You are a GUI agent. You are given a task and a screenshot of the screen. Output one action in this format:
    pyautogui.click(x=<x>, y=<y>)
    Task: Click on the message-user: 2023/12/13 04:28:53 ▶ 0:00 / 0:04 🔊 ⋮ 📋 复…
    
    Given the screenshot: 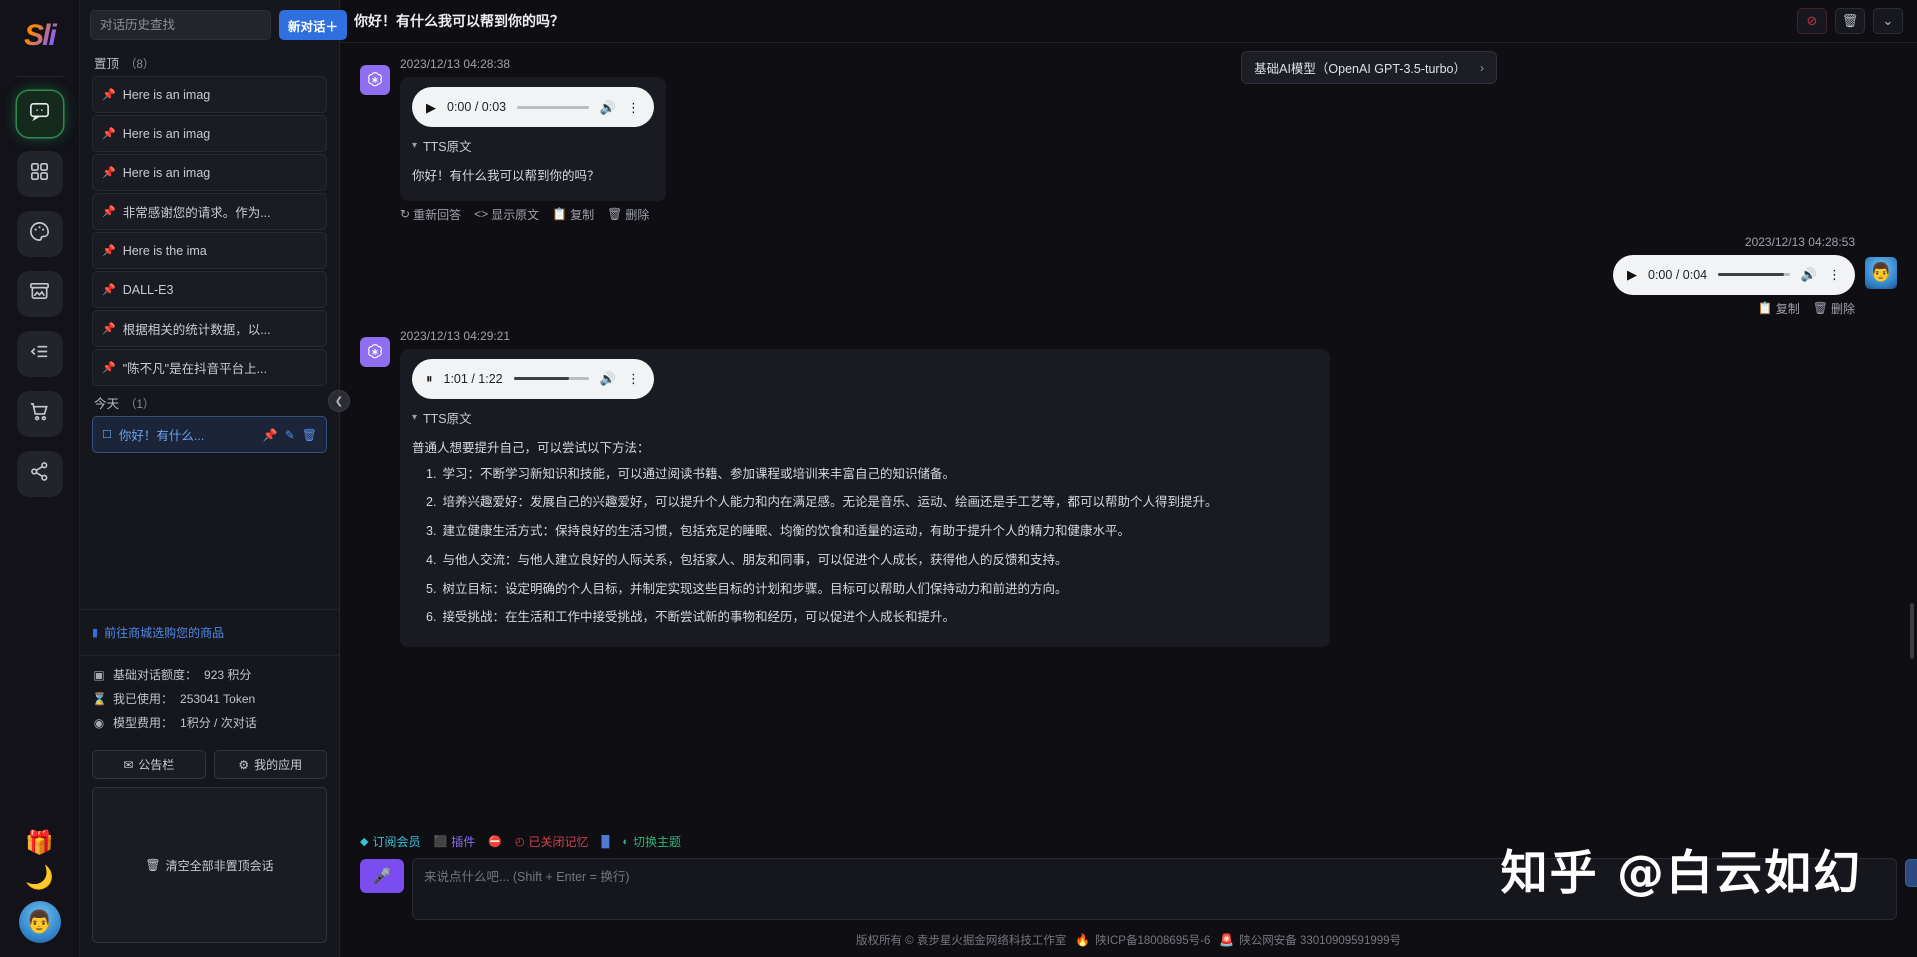 What is the action you would take?
    pyautogui.click(x=1128, y=275)
    